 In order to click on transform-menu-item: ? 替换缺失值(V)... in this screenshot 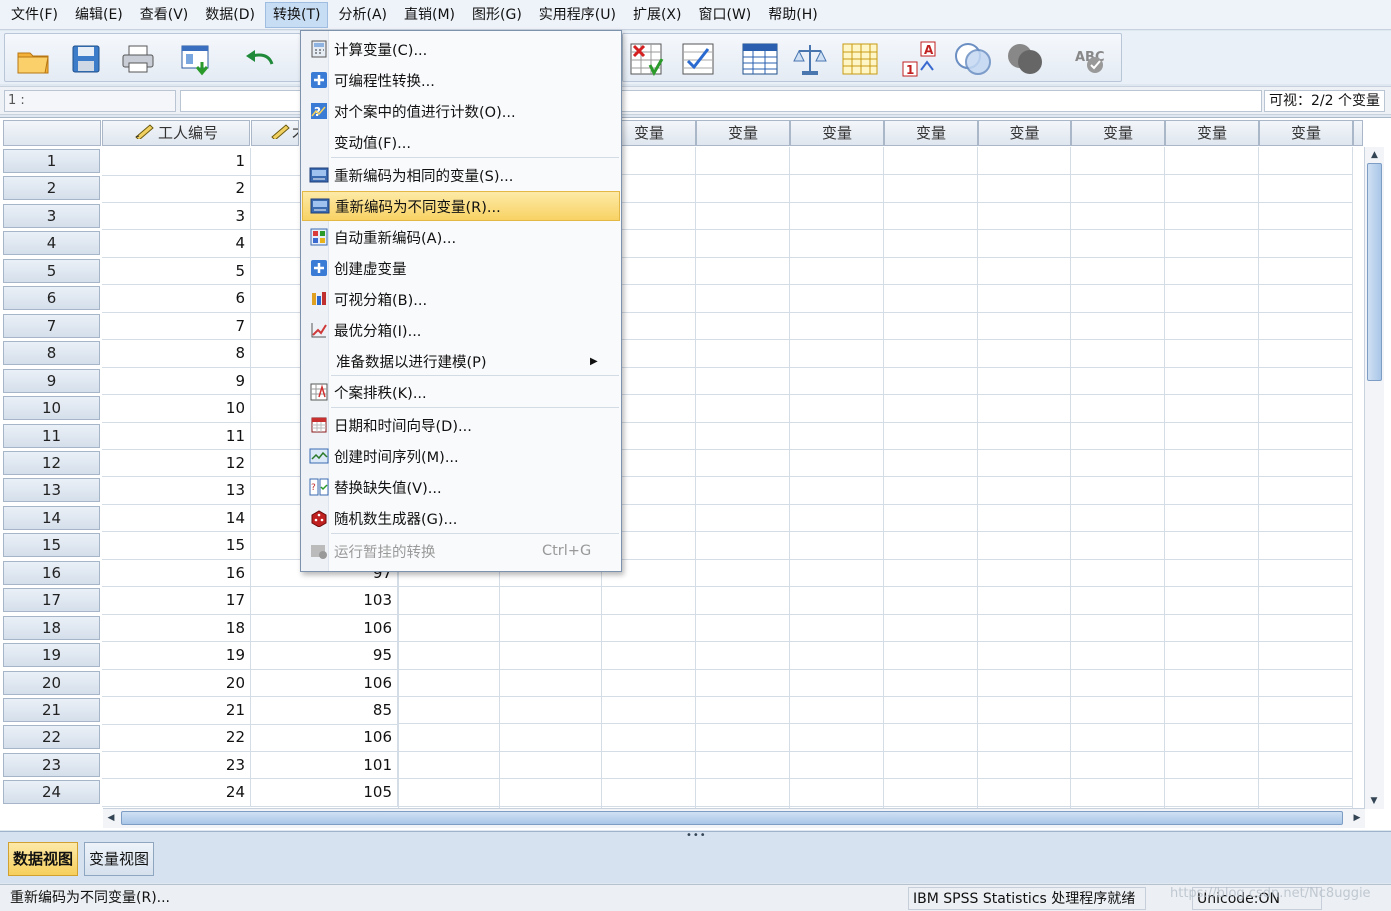, I will do `click(461, 487)`.